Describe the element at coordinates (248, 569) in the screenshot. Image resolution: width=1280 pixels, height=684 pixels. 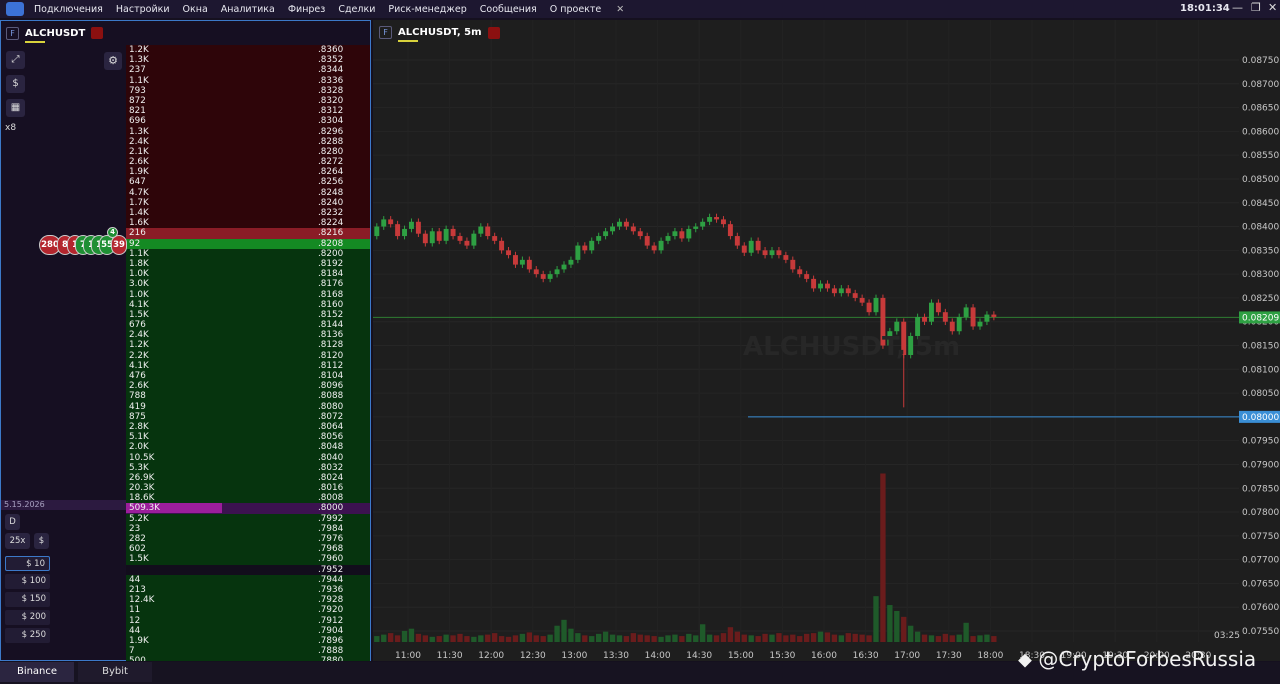
I see `book-row: .7952` at that location.